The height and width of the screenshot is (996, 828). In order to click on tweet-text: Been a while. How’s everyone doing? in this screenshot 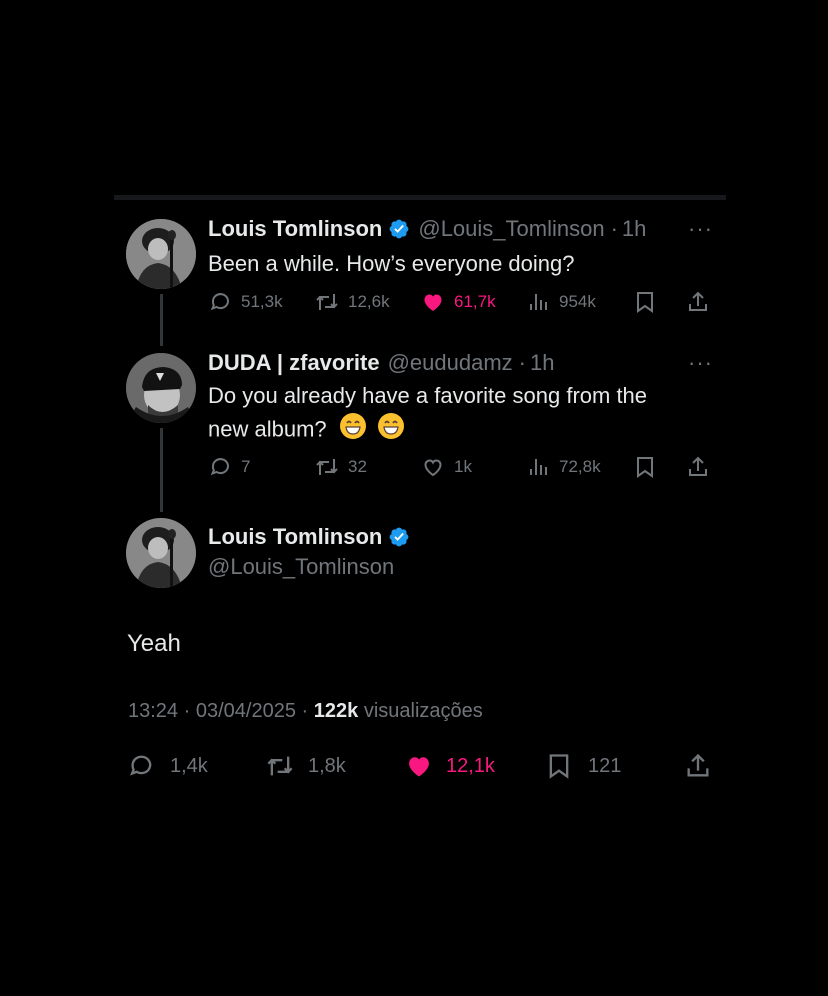, I will do `click(391, 263)`.